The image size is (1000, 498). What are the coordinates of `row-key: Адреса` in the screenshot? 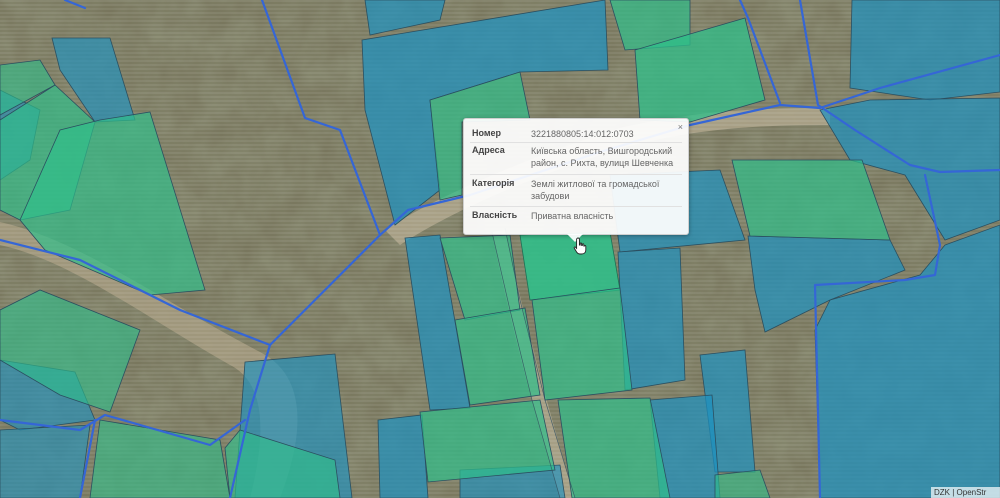 It's located at (488, 150).